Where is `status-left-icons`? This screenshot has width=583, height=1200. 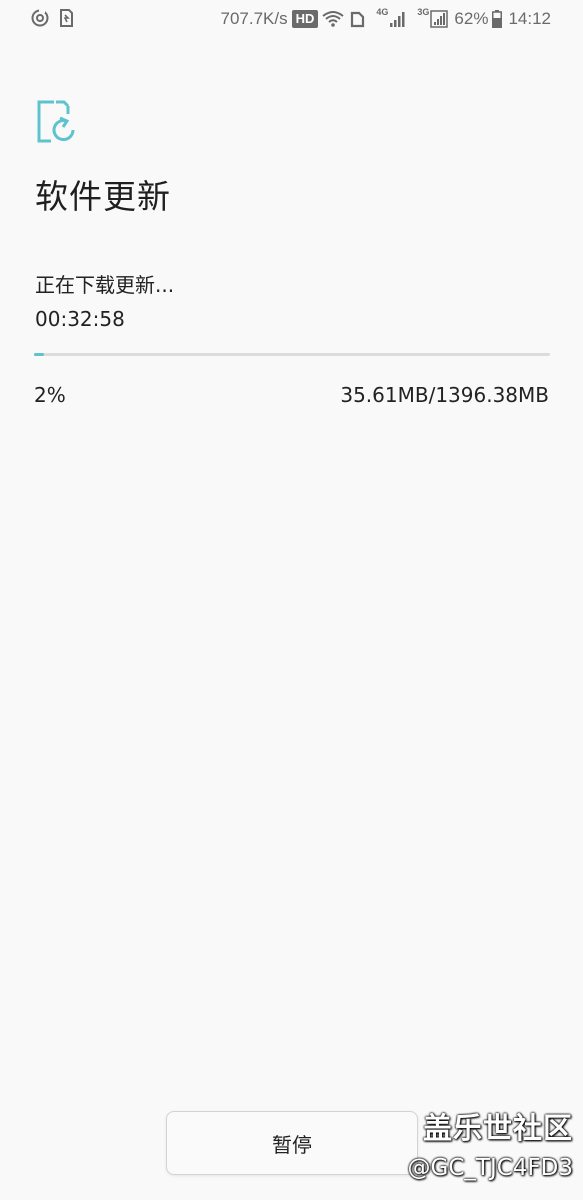 status-left-icons is located at coordinates (56, 18).